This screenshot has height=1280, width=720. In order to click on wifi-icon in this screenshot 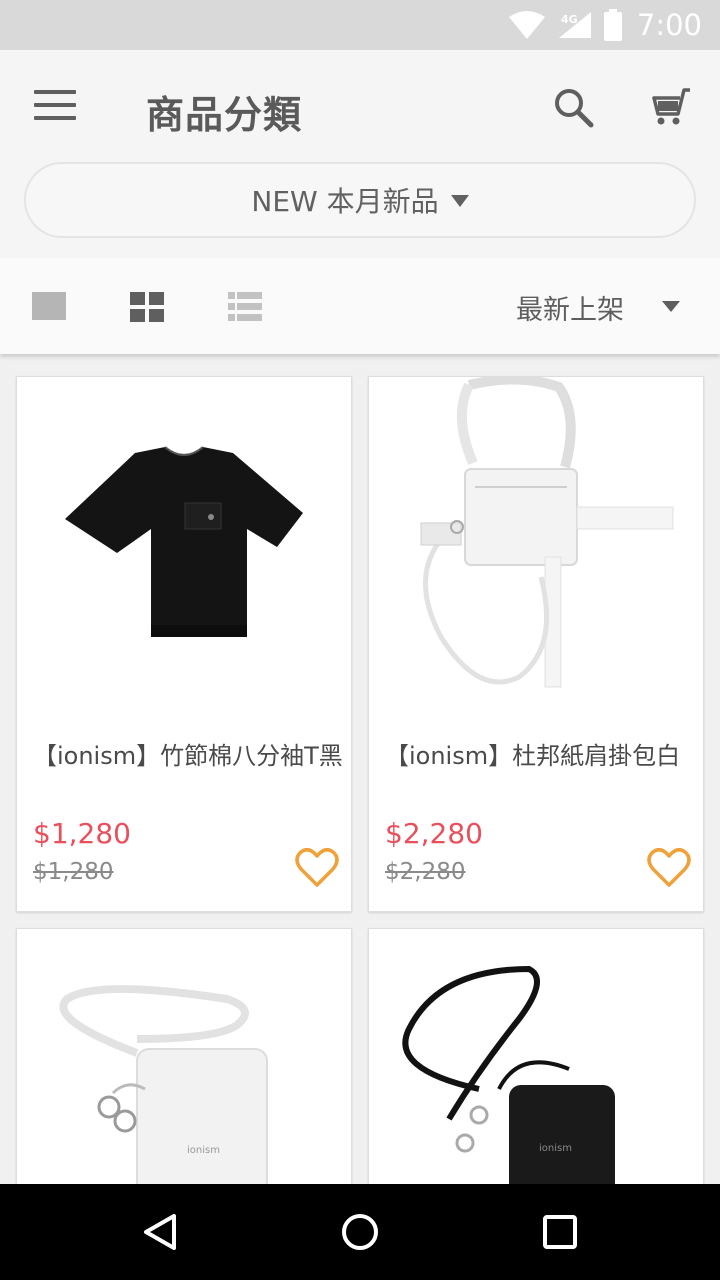, I will do `click(526, 25)`.